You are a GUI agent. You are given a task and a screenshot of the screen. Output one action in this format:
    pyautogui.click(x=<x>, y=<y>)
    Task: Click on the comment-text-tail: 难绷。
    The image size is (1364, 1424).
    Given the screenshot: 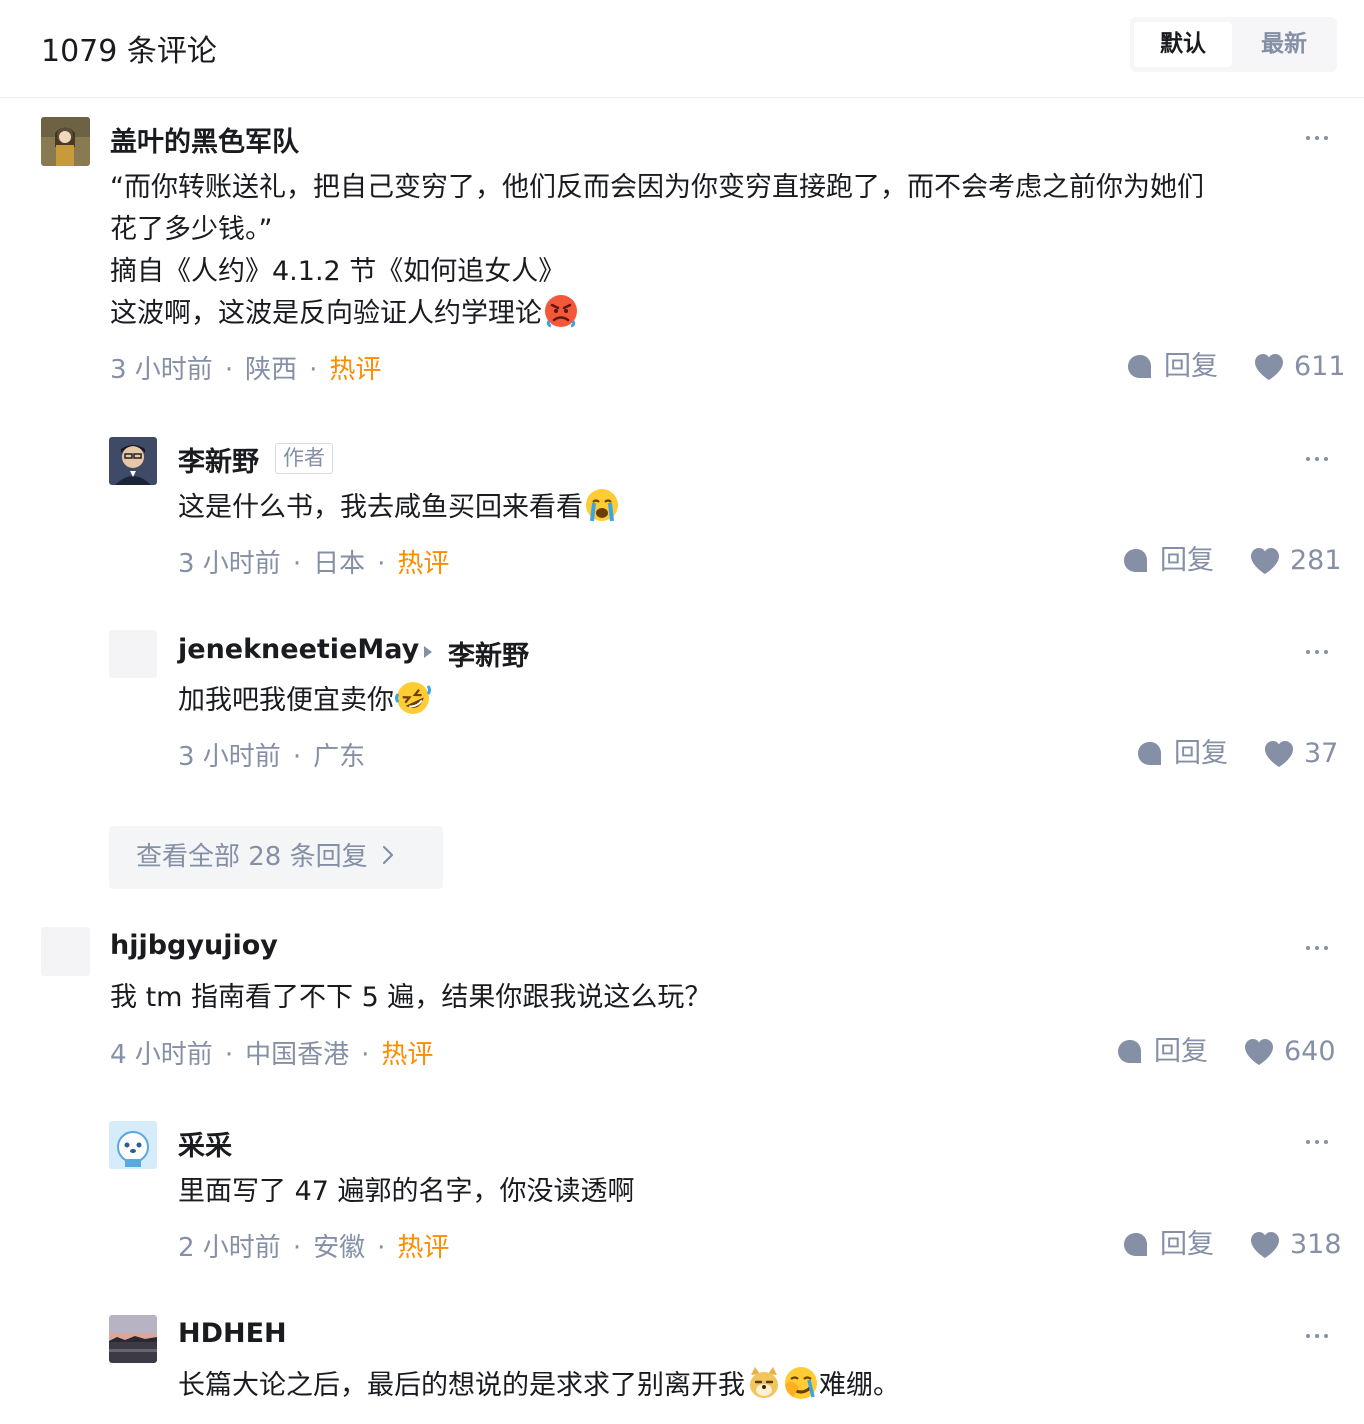 What is the action you would take?
    pyautogui.click(x=859, y=1385)
    